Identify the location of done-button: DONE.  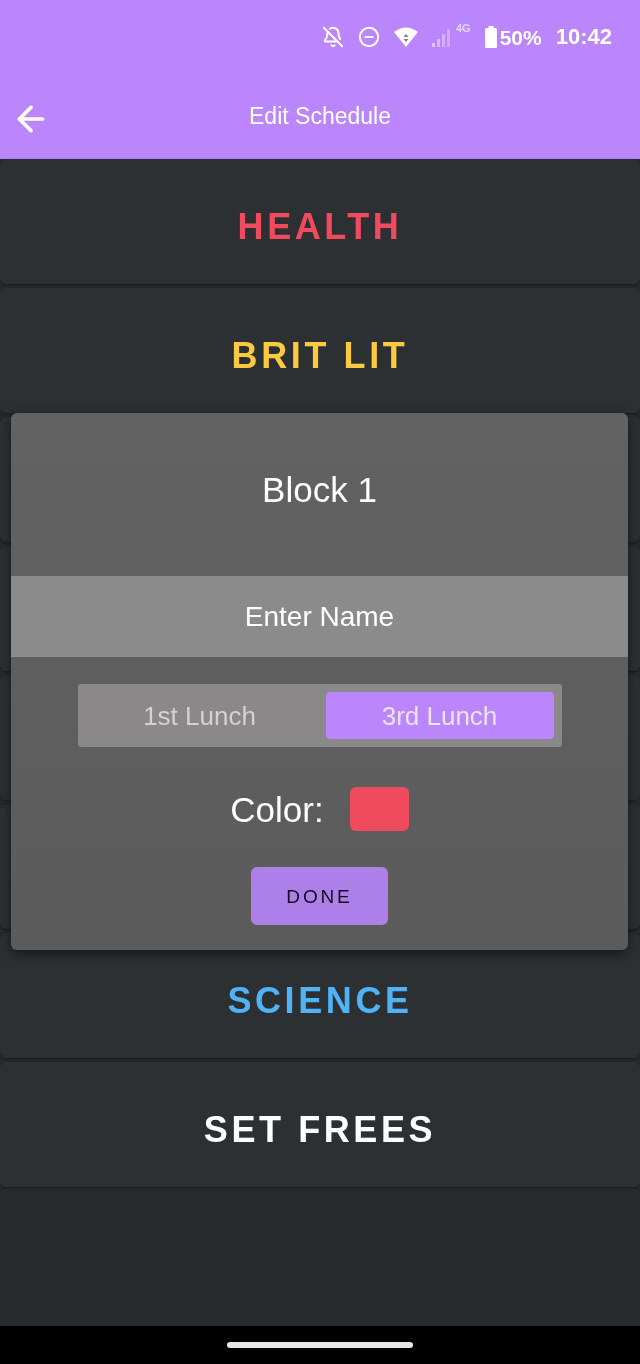
(319, 896).